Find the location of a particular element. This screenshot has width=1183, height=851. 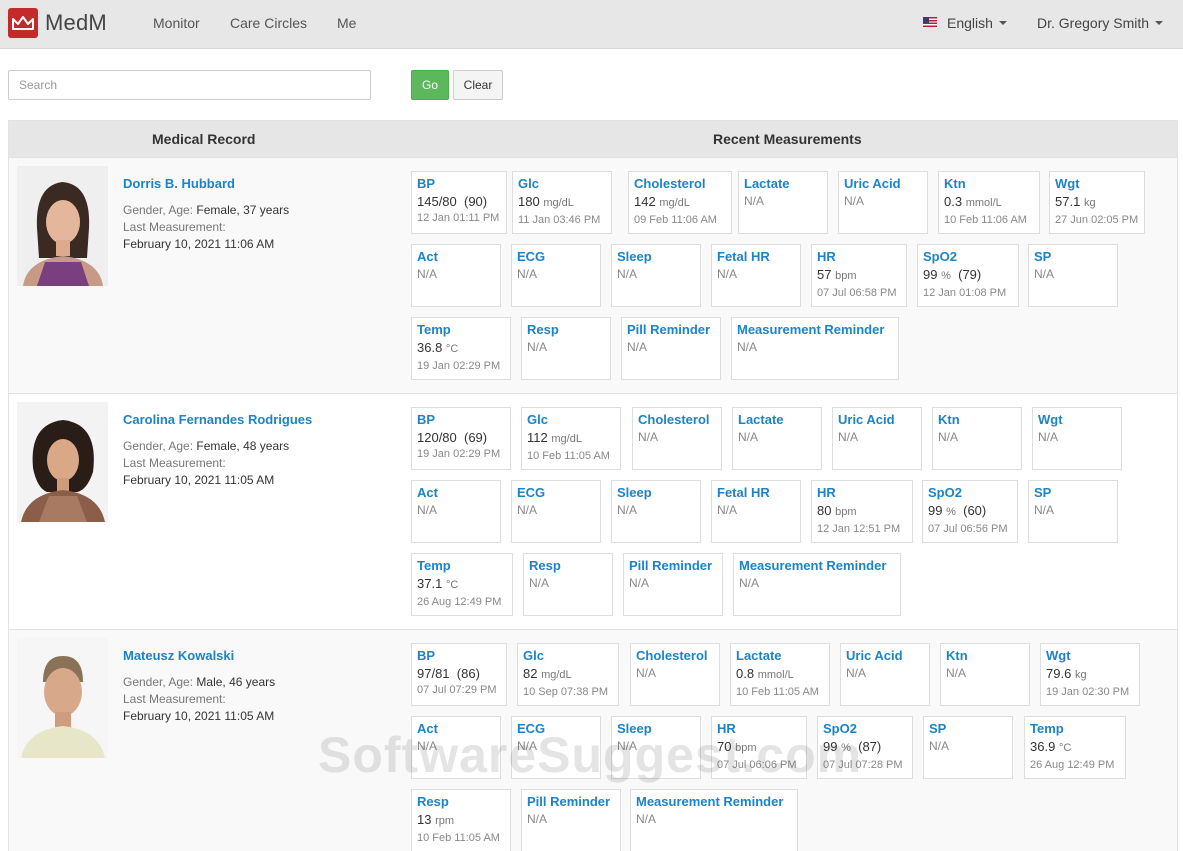

patient-name: Carolina Fernandes Rodrigues is located at coordinates (217, 419).